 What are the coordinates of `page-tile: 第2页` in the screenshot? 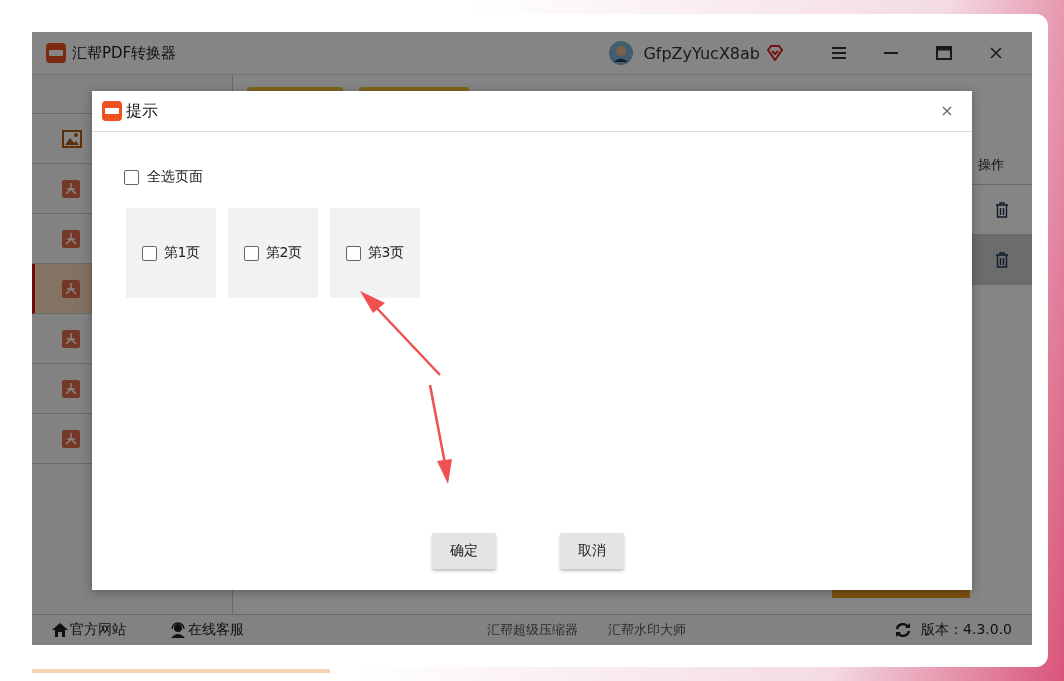 It's located at (273, 253).